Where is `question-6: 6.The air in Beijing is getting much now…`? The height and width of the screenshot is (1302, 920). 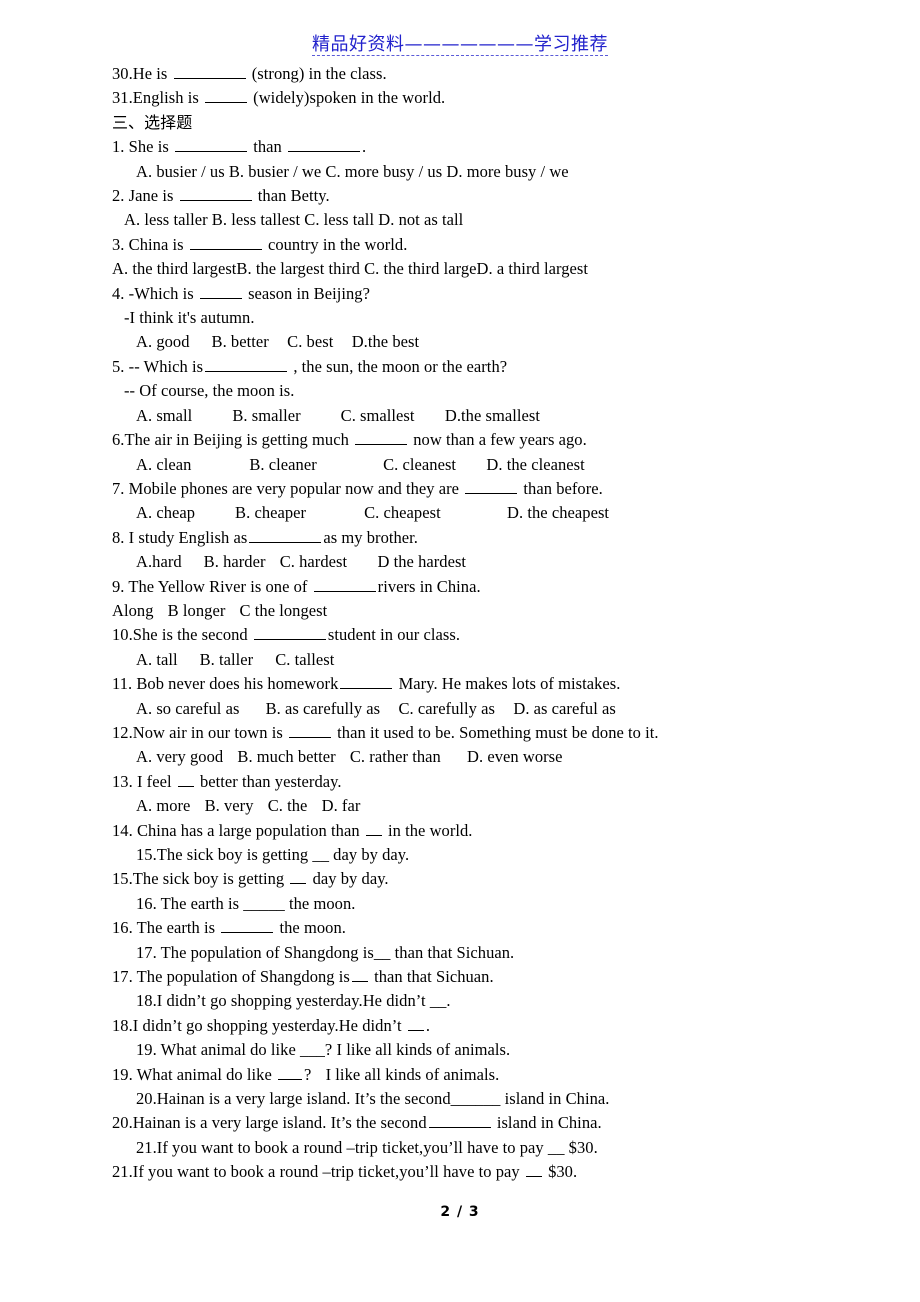 question-6: 6.The air in Beijing is getting much now… is located at coordinates (349, 440).